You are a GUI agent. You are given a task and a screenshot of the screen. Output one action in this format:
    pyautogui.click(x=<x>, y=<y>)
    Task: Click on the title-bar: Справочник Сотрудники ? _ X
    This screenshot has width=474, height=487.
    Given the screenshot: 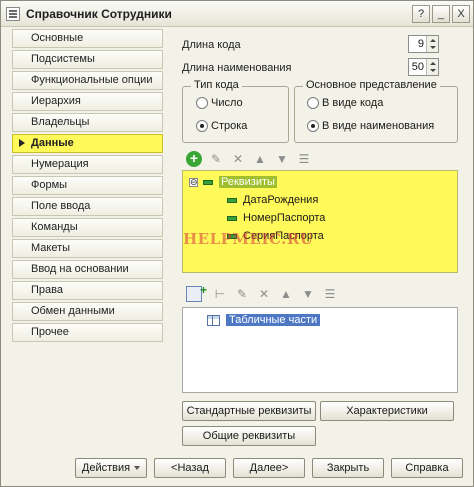 What is the action you would take?
    pyautogui.click(x=237, y=14)
    